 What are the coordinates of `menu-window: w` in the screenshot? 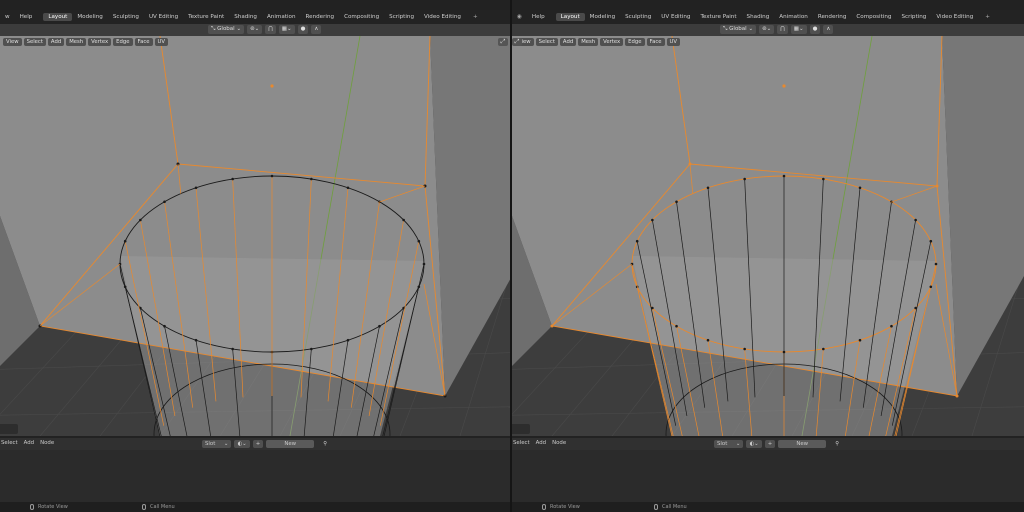 It's located at (7, 17).